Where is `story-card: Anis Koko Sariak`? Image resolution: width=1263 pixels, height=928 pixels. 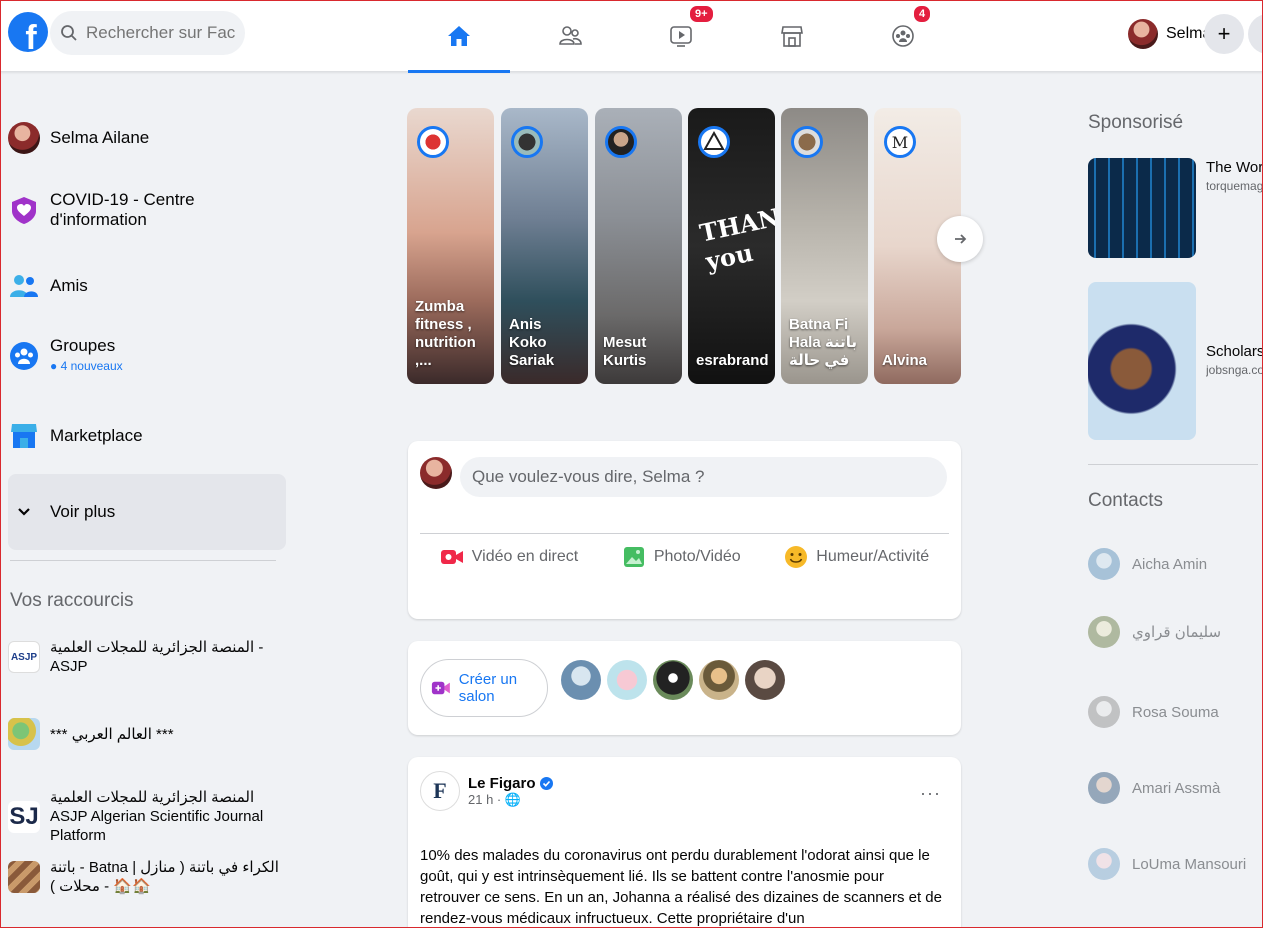
story-card: Anis Koko Sariak is located at coordinates (544, 246).